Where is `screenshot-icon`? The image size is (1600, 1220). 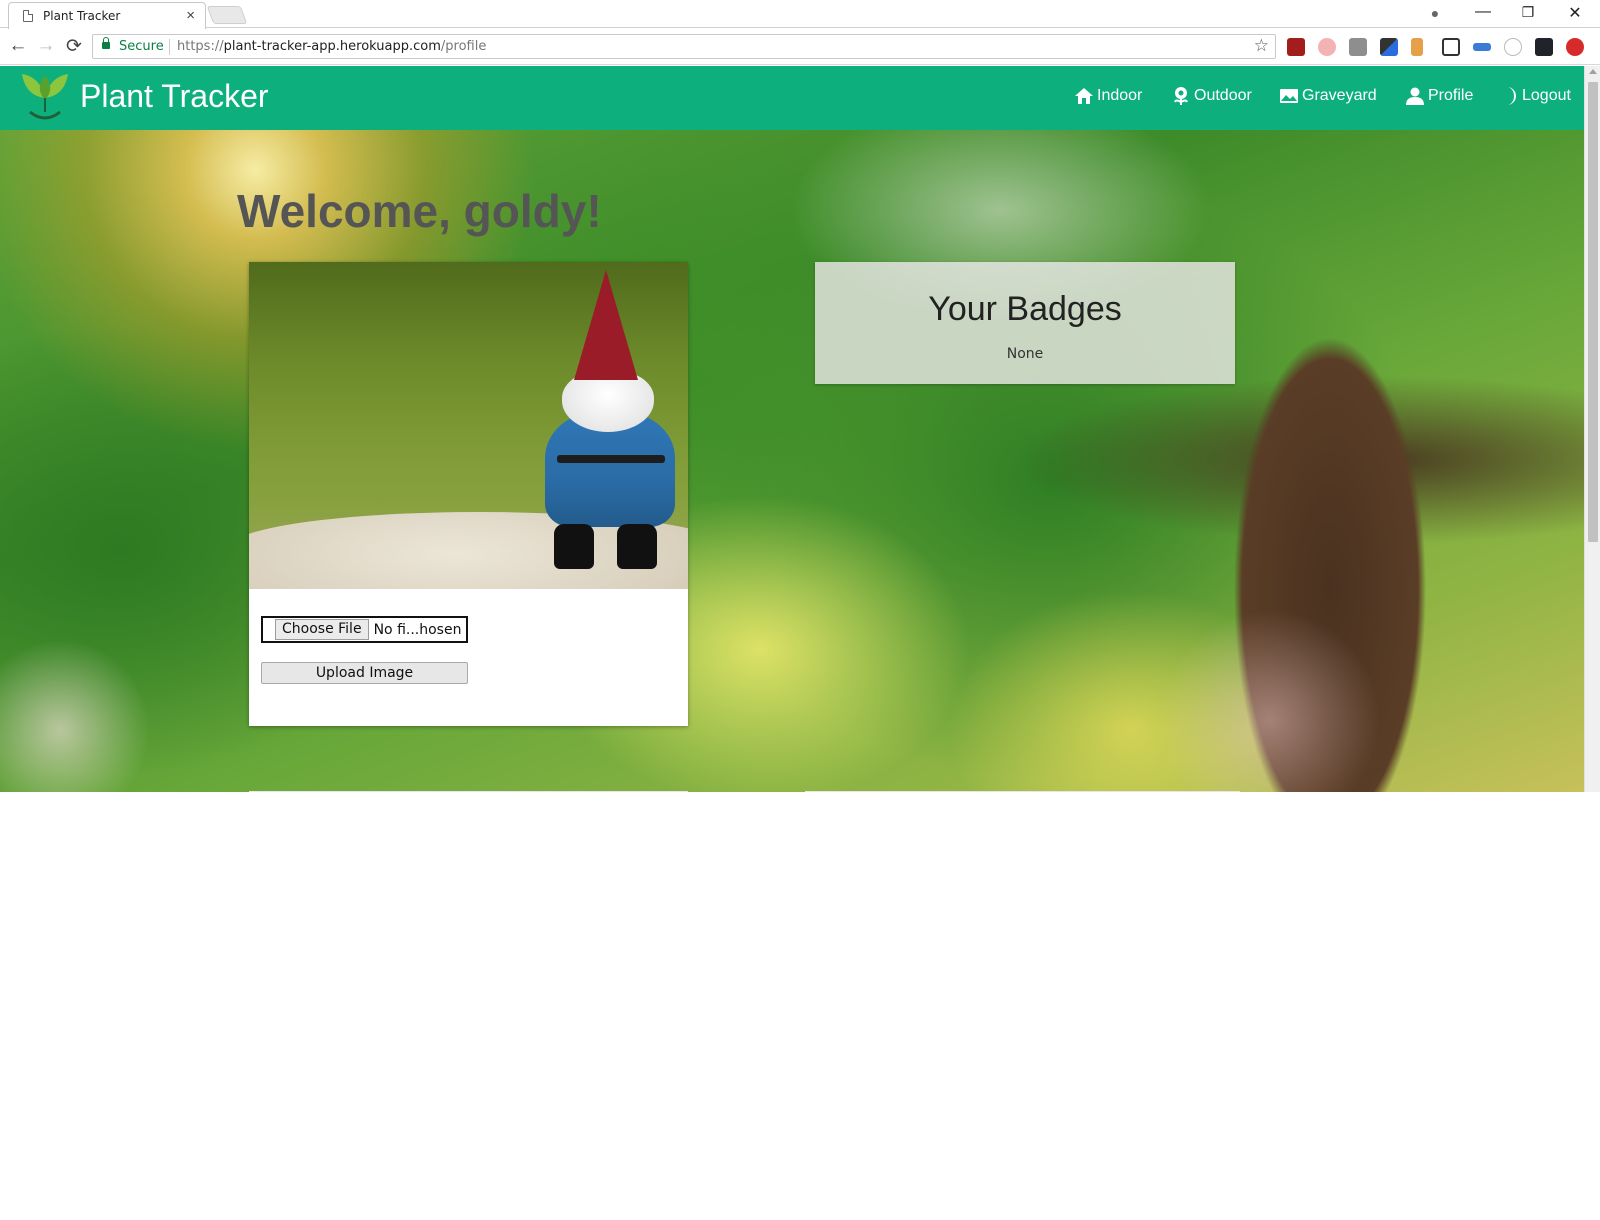
screenshot-icon is located at coordinates (1451, 47).